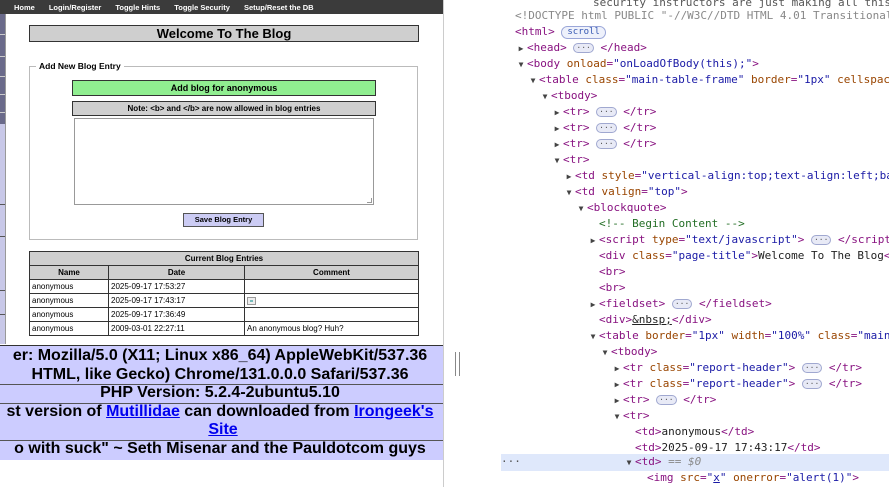 Image resolution: width=889 pixels, height=487 pixels. What do you see at coordinates (472, 243) in the screenshot?
I see `pane-divider` at bounding box center [472, 243].